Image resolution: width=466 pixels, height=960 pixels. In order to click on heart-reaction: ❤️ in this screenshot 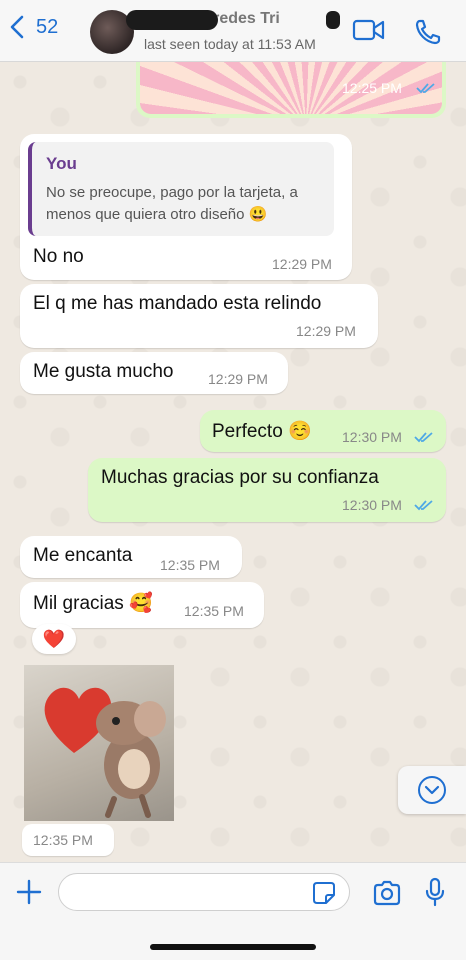, I will do `click(54, 639)`.